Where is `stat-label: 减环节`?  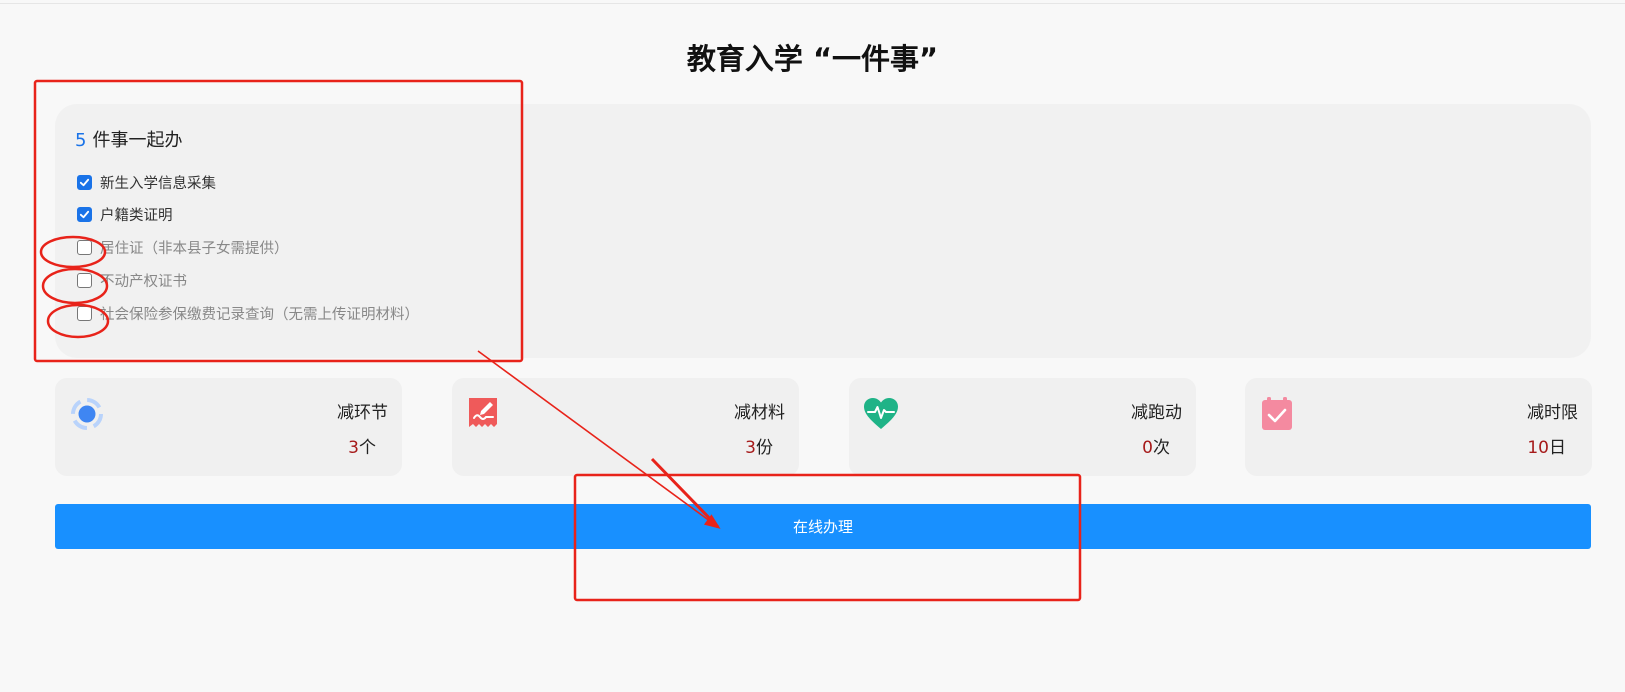 stat-label: 减环节 is located at coordinates (362, 413).